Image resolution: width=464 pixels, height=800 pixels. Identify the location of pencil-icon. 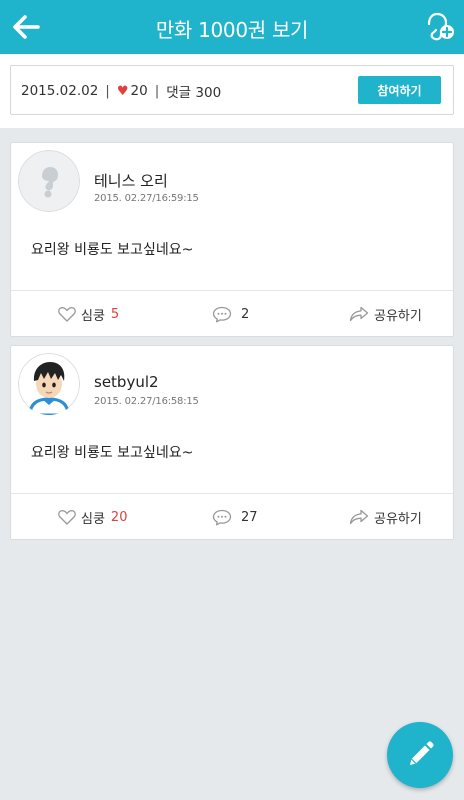
(422, 753).